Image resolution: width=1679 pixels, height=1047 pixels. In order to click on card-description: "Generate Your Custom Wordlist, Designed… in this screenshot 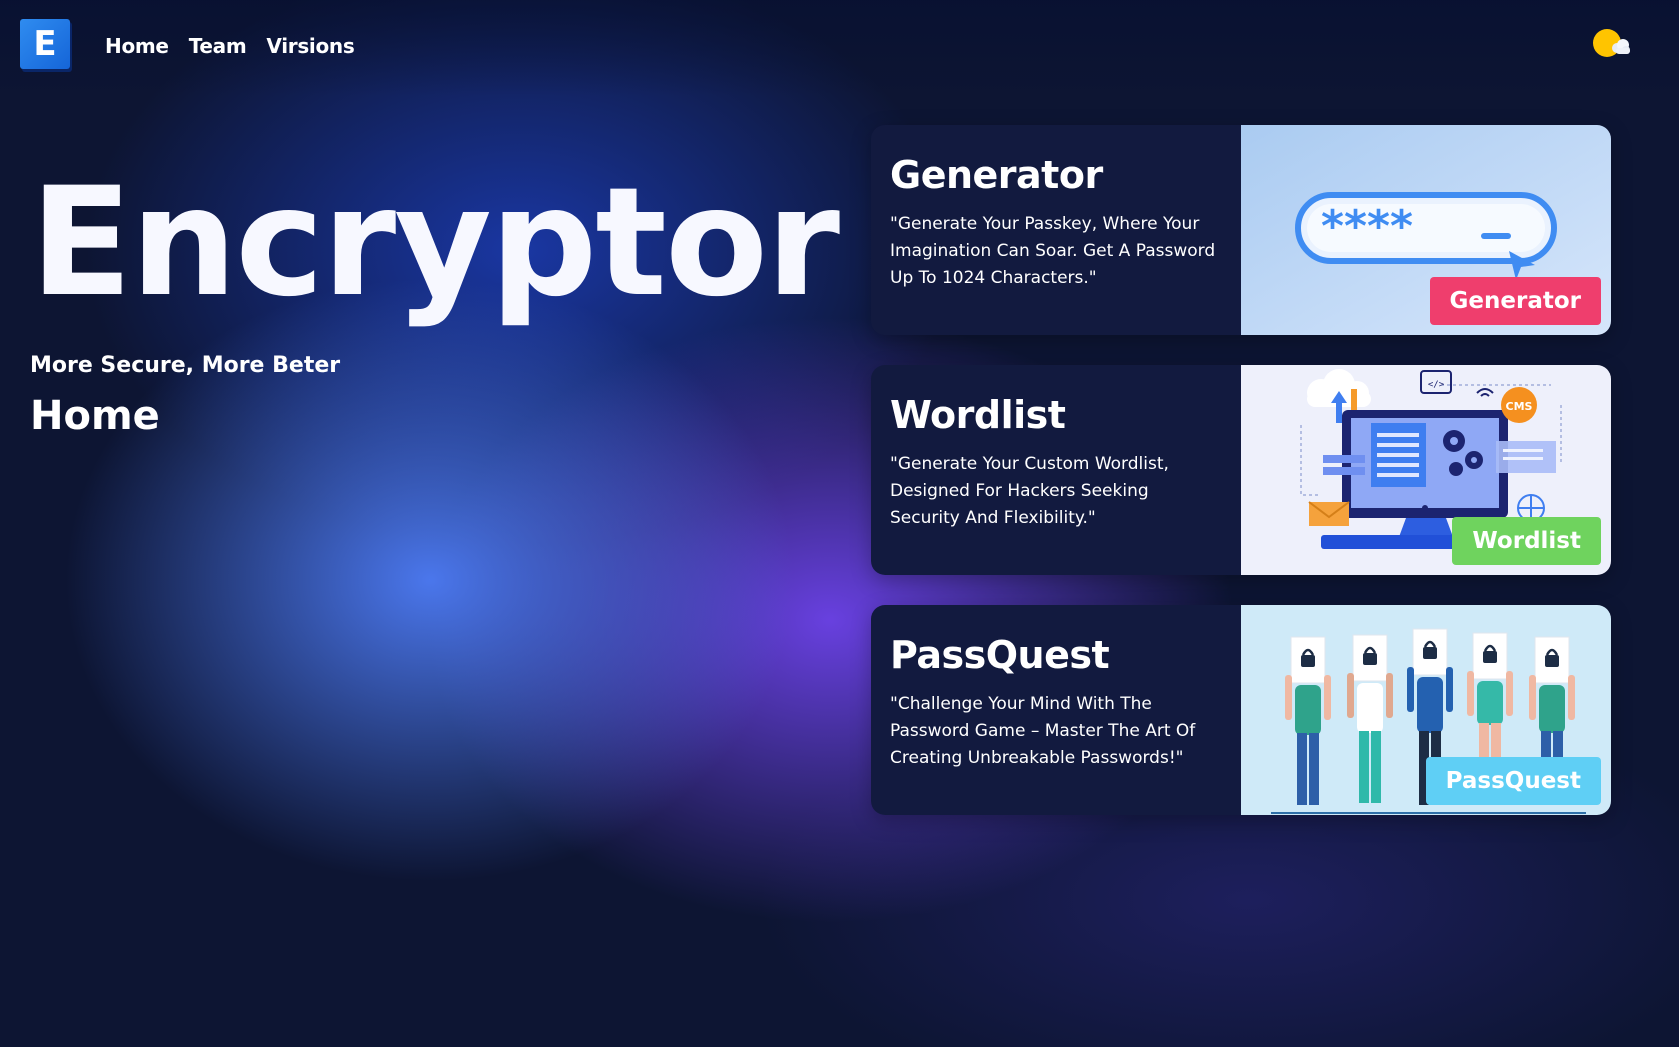, I will do `click(1029, 491)`.